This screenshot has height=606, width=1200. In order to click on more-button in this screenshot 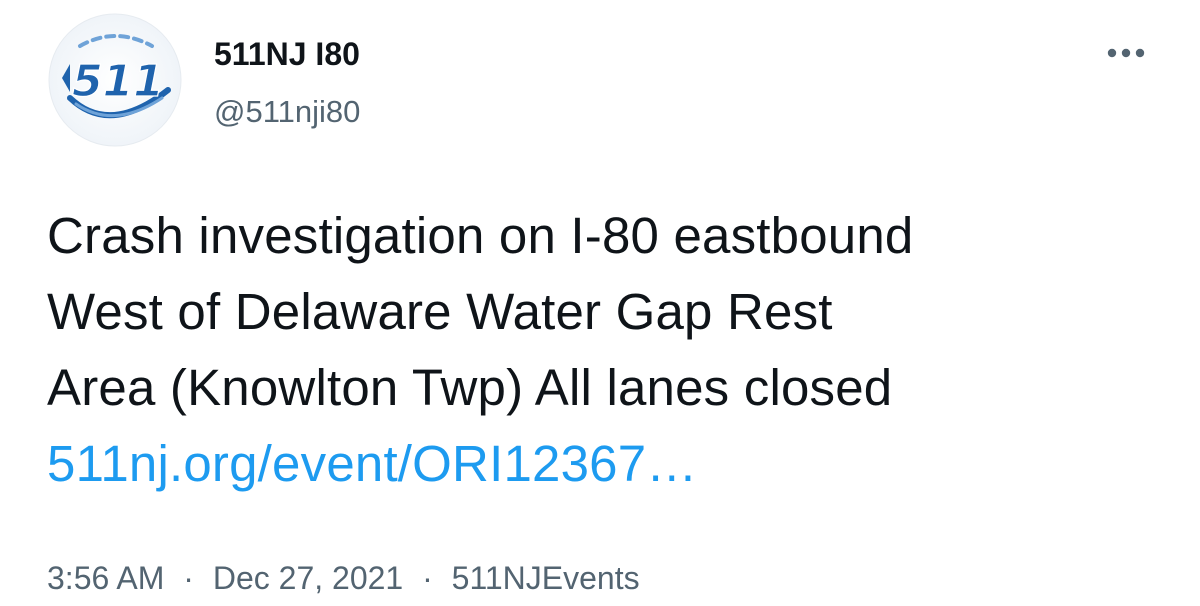, I will do `click(1126, 53)`.